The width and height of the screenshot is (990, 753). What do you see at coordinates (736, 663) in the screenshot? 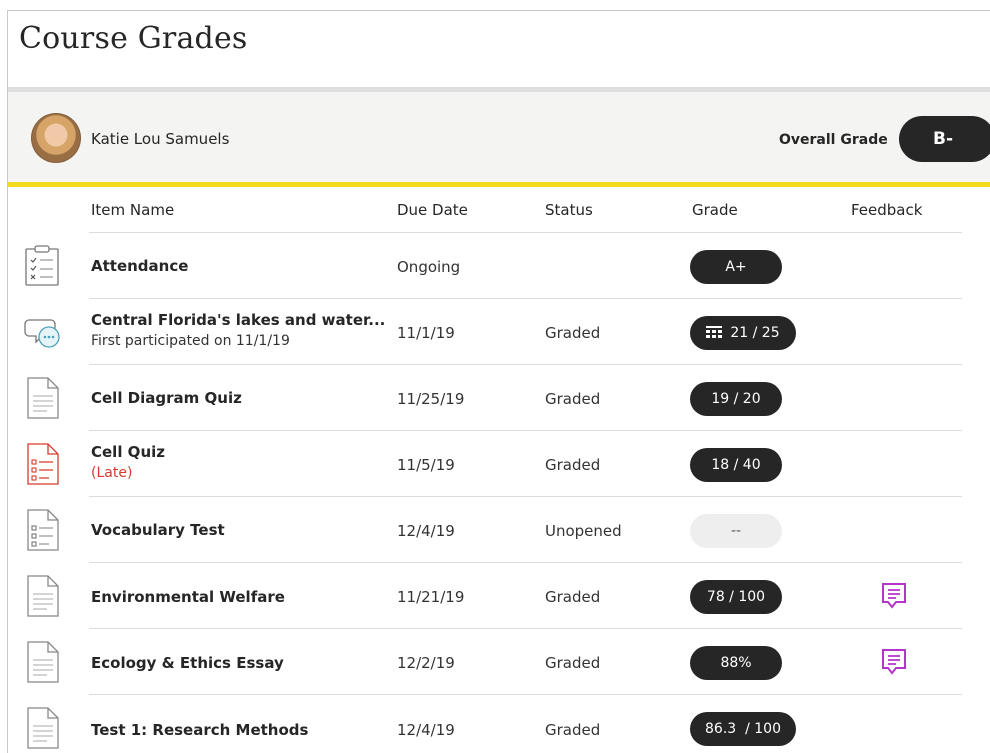
I see `grade-pill: 88%` at bounding box center [736, 663].